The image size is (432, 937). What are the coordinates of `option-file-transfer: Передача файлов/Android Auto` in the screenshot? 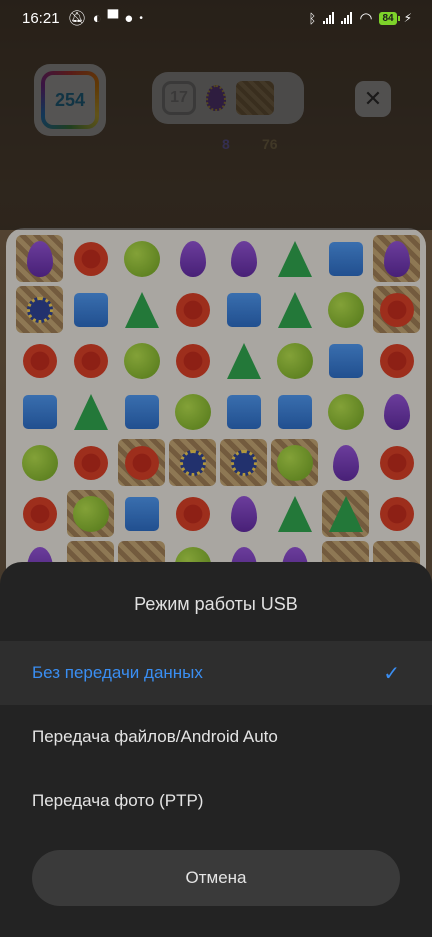 It's located at (216, 737).